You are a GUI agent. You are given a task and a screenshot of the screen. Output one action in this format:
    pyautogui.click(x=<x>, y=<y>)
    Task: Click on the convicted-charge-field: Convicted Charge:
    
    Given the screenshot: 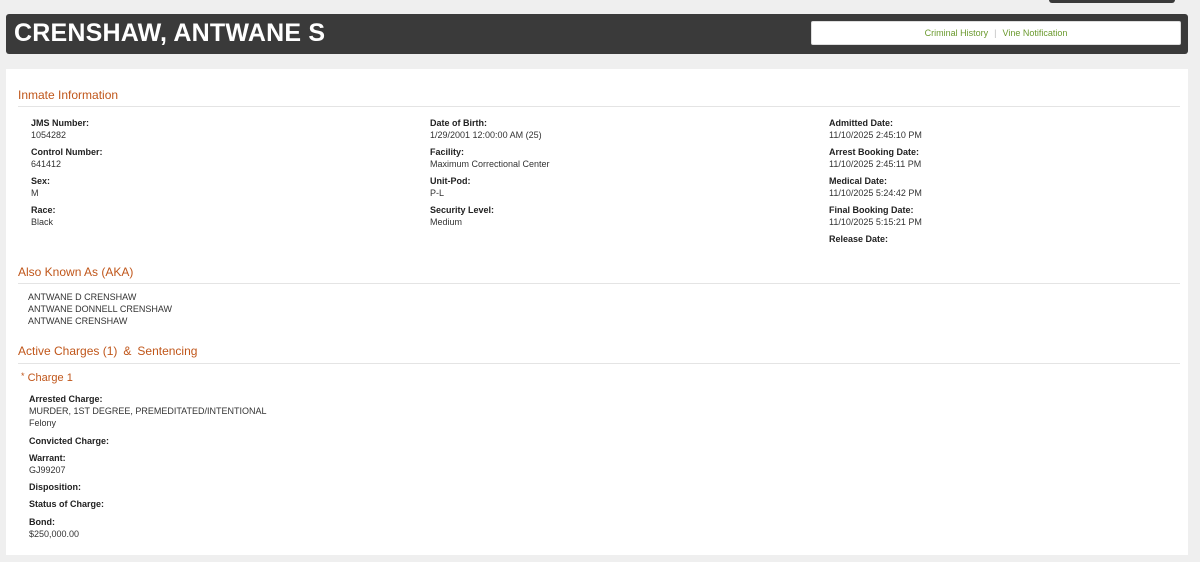 What is the action you would take?
    pyautogui.click(x=69, y=441)
    